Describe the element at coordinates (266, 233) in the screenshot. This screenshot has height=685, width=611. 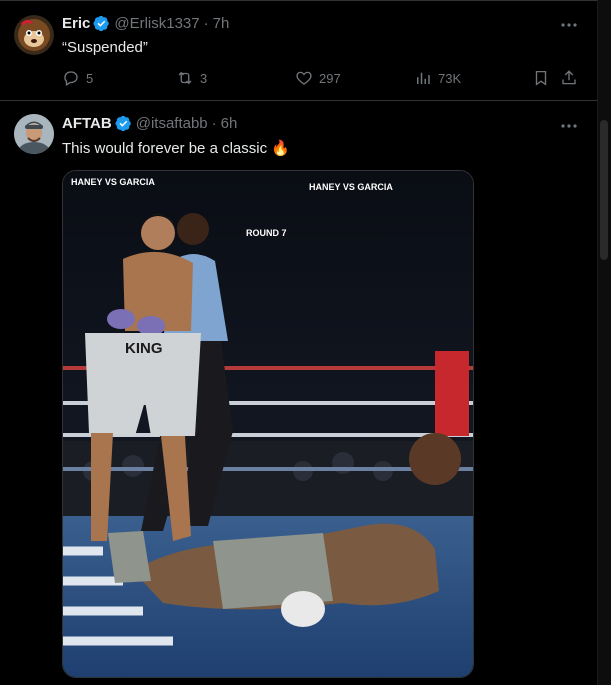
I see `round-text: ROUND 7` at that location.